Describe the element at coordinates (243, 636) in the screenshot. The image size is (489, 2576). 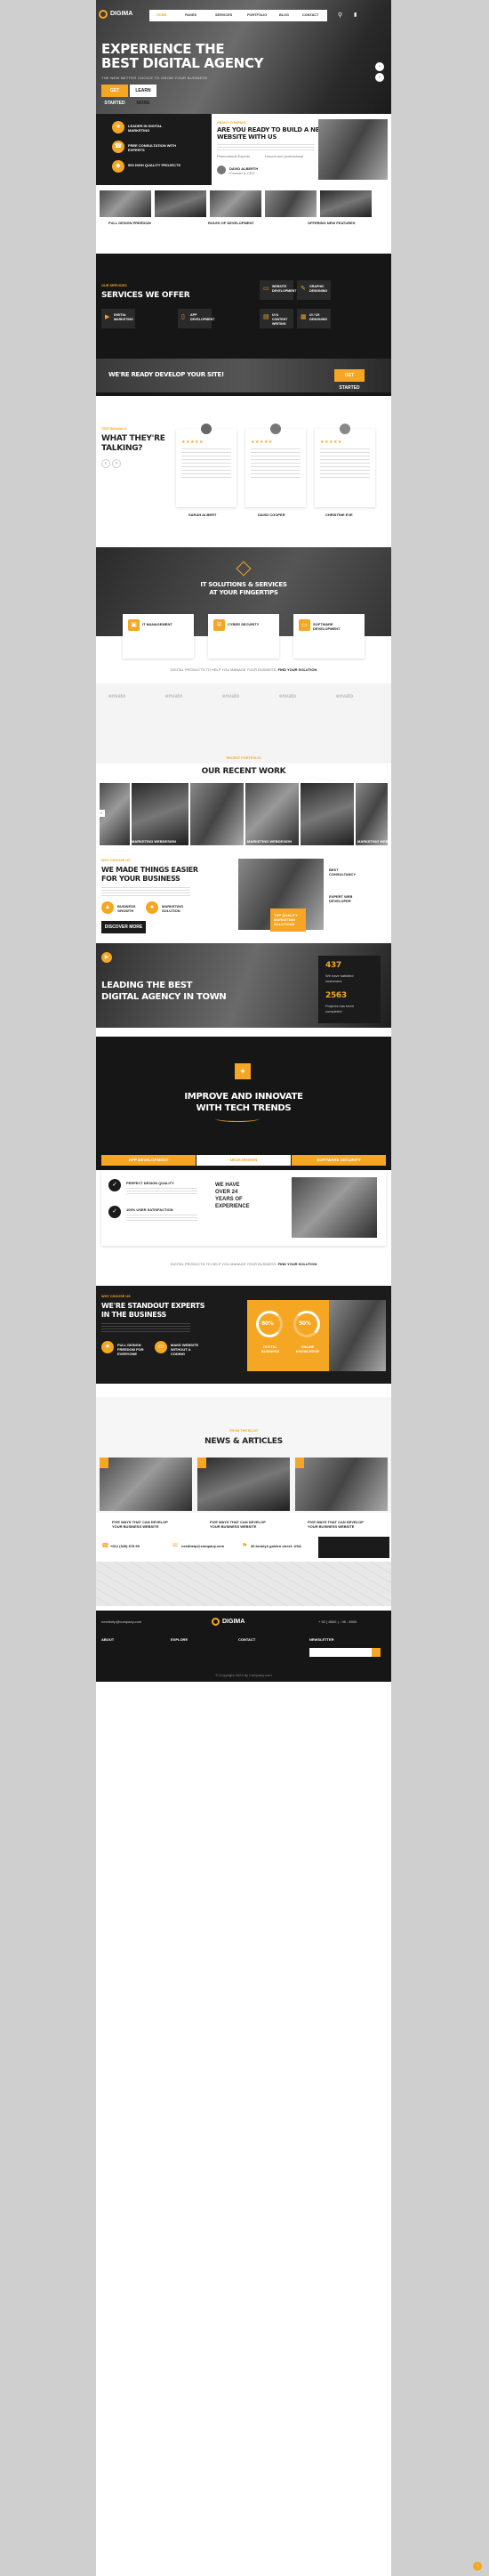
I see `solution-card-2: ⛨ CYBER SECURITY` at that location.